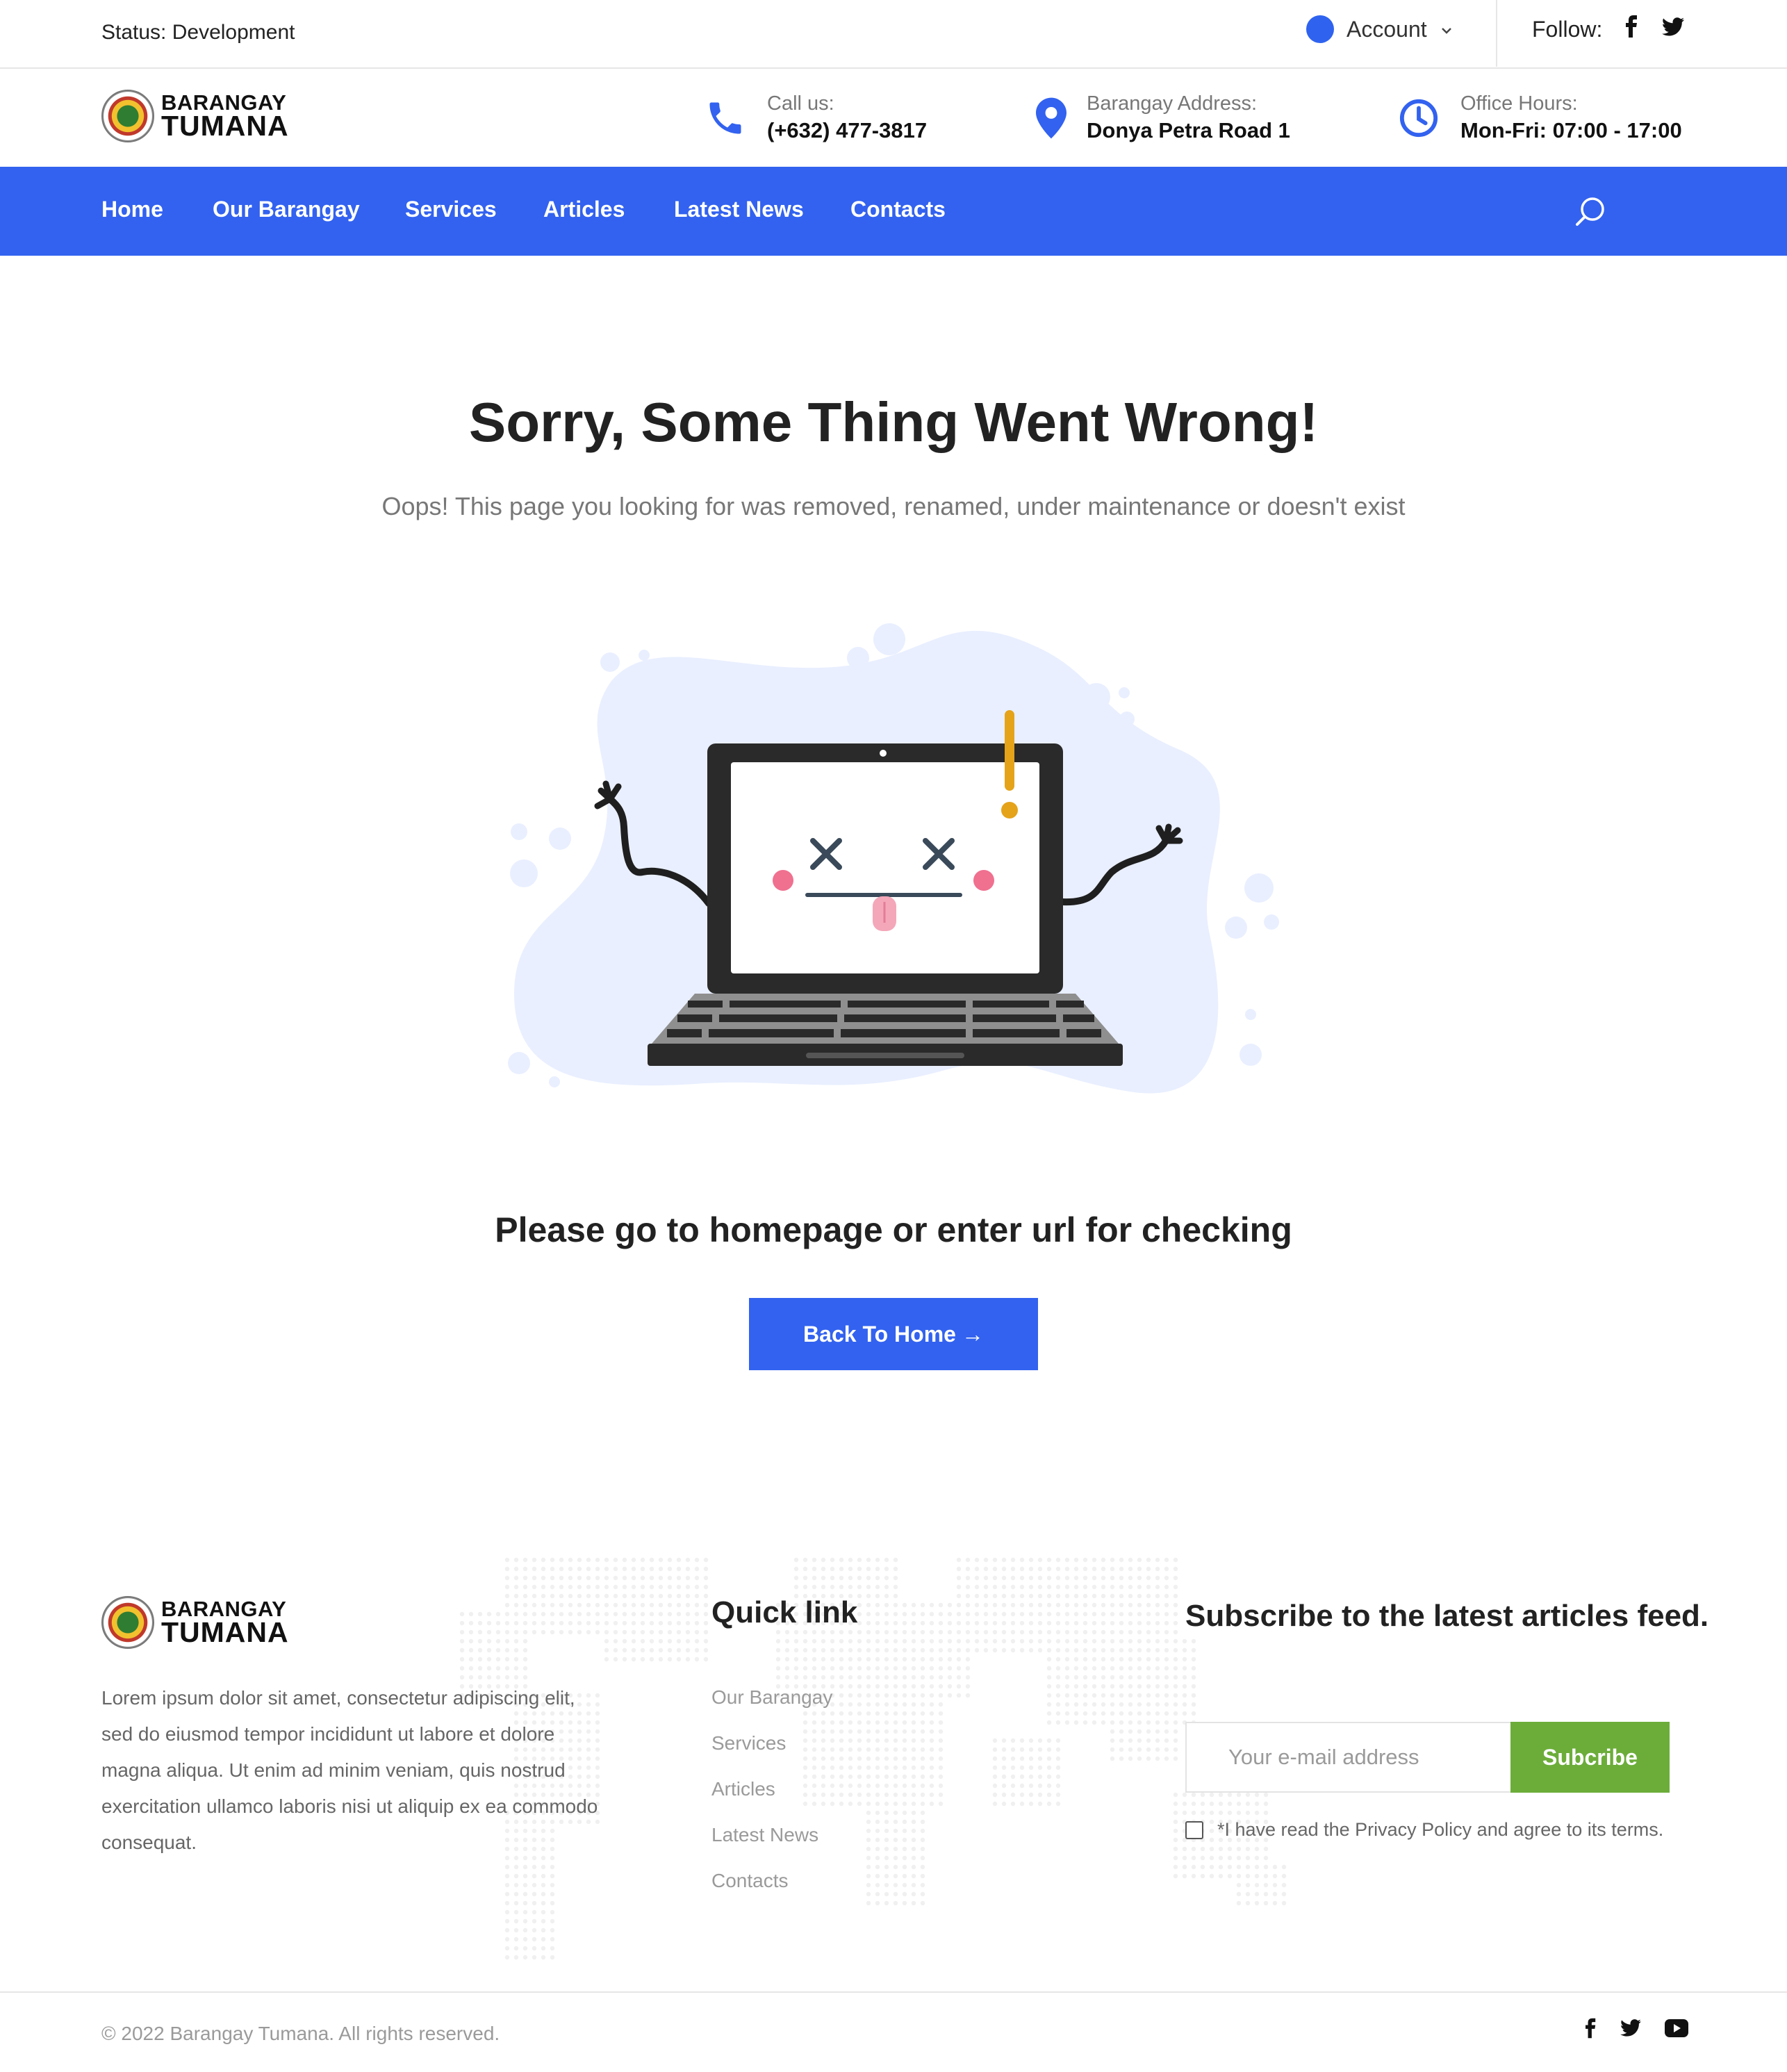 The height and width of the screenshot is (2072, 1787). I want to click on clock-icon, so click(1419, 118).